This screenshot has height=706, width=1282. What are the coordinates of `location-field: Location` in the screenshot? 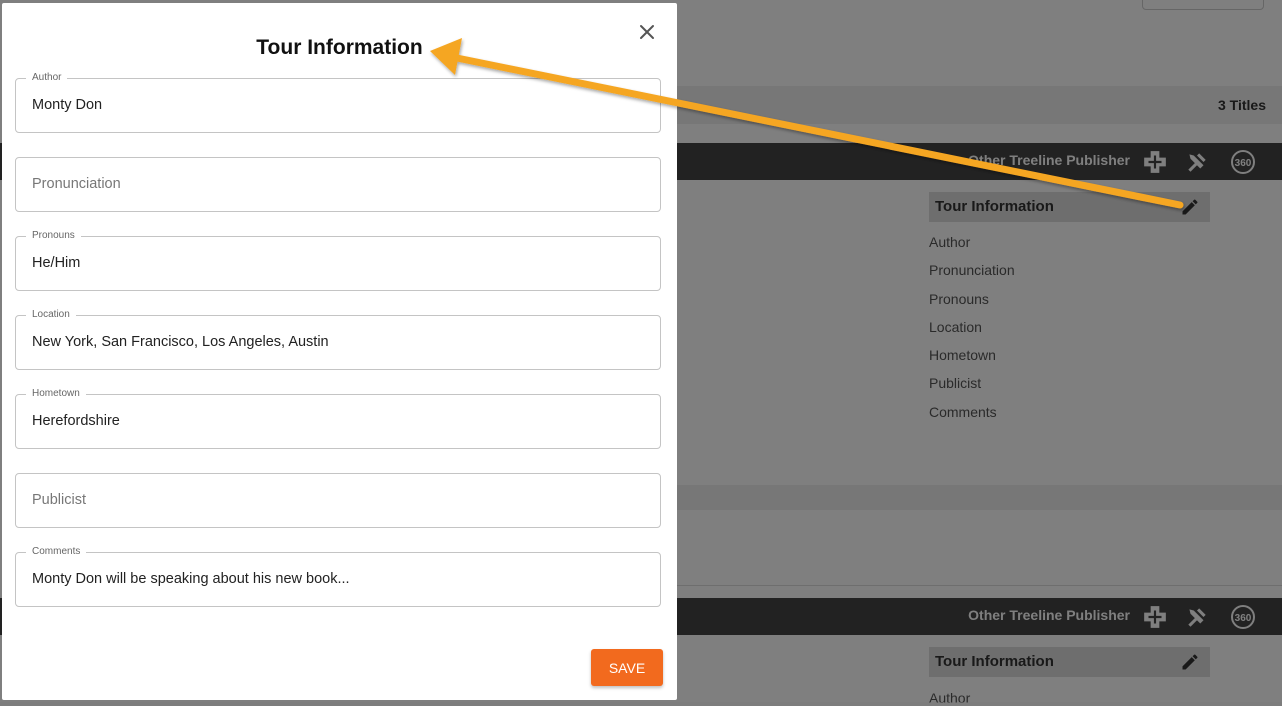 It's located at (338, 339).